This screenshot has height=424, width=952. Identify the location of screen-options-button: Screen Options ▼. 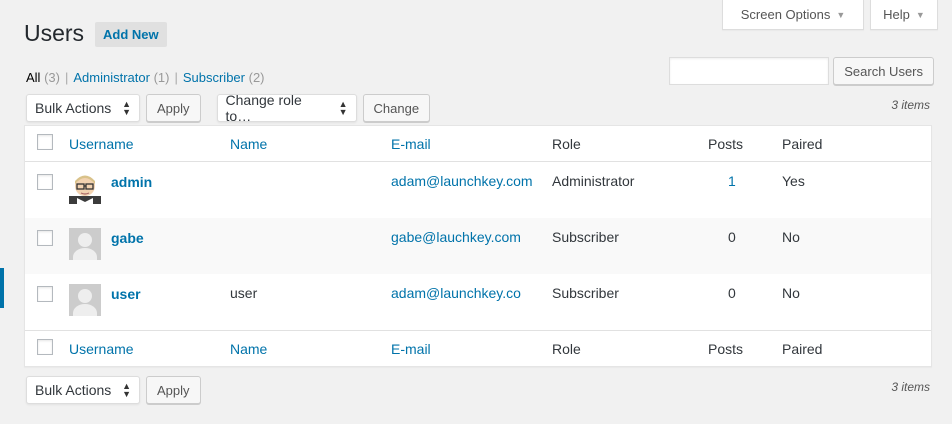
(793, 15).